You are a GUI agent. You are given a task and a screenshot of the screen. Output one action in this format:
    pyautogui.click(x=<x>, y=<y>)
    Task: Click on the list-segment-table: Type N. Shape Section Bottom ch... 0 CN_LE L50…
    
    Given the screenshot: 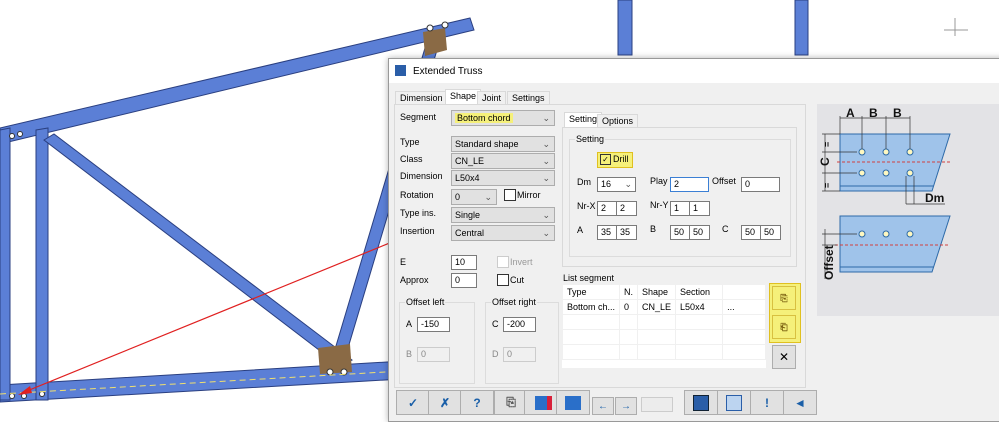 What is the action you would take?
    pyautogui.click(x=664, y=326)
    